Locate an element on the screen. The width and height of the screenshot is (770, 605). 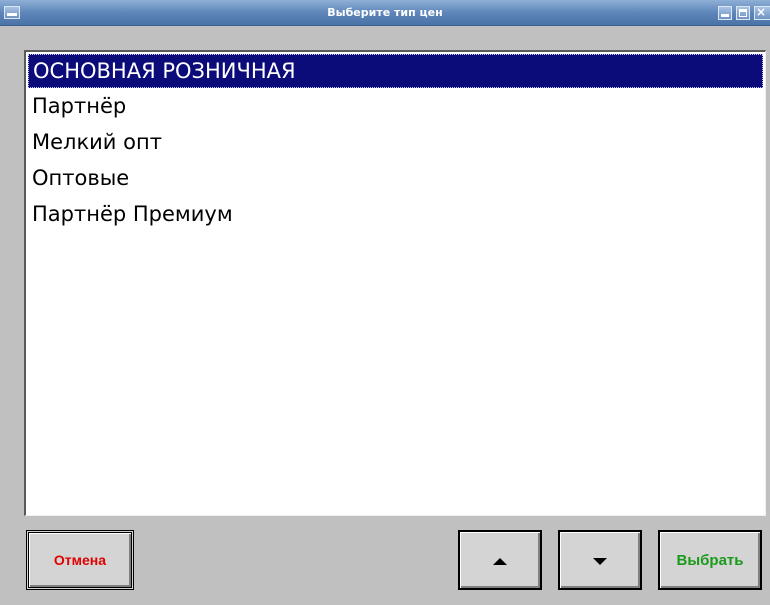
list-item: Партнёр Премиум is located at coordinates (395, 214).